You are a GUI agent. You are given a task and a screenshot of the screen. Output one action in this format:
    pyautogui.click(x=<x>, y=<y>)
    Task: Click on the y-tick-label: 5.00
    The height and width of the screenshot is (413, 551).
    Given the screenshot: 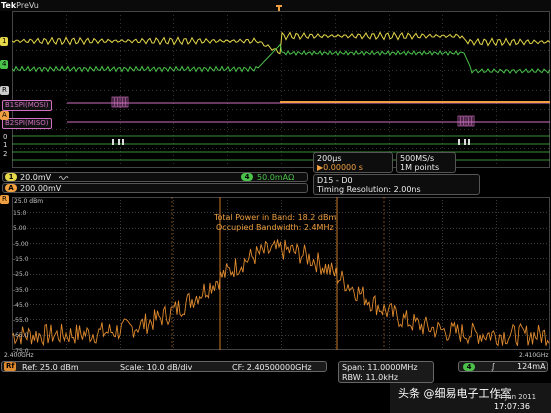 What is the action you would take?
    pyautogui.click(x=20, y=229)
    